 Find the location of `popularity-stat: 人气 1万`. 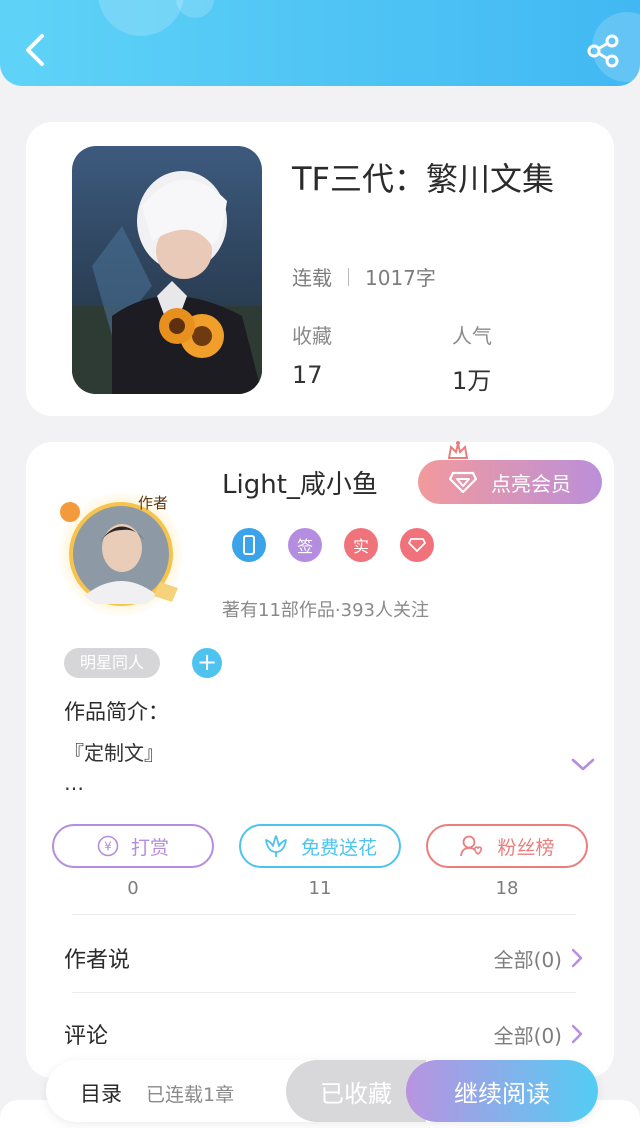

popularity-stat: 人气 1万 is located at coordinates (472, 358).